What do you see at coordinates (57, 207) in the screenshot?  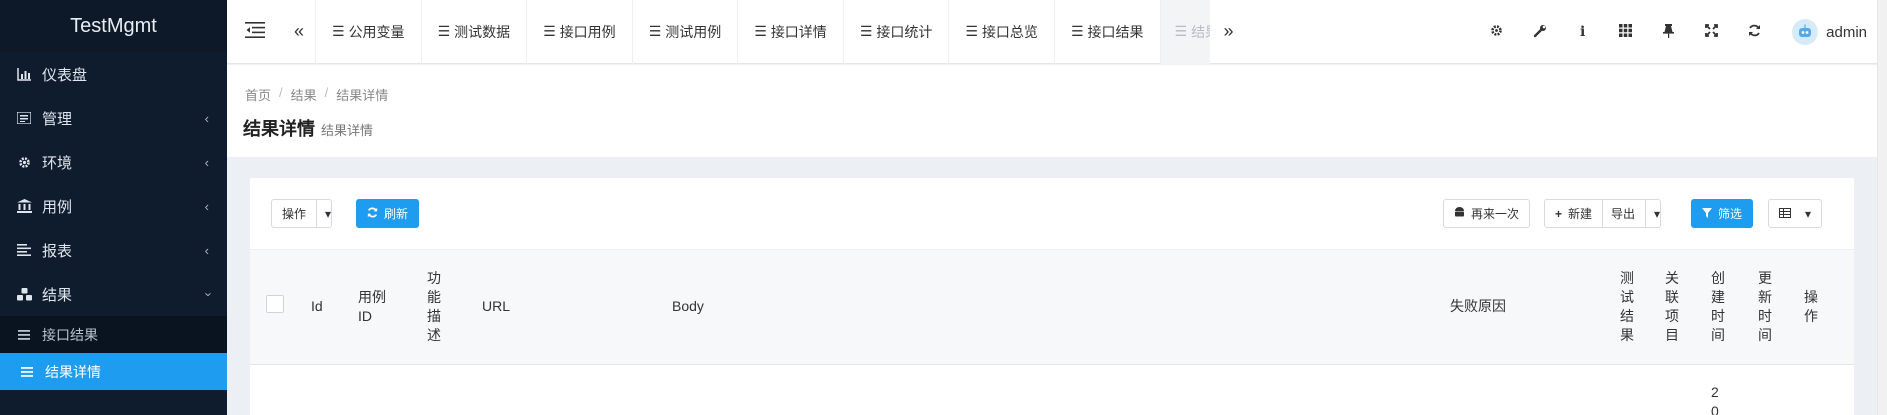 I see `sidebar-item-label: 用例` at bounding box center [57, 207].